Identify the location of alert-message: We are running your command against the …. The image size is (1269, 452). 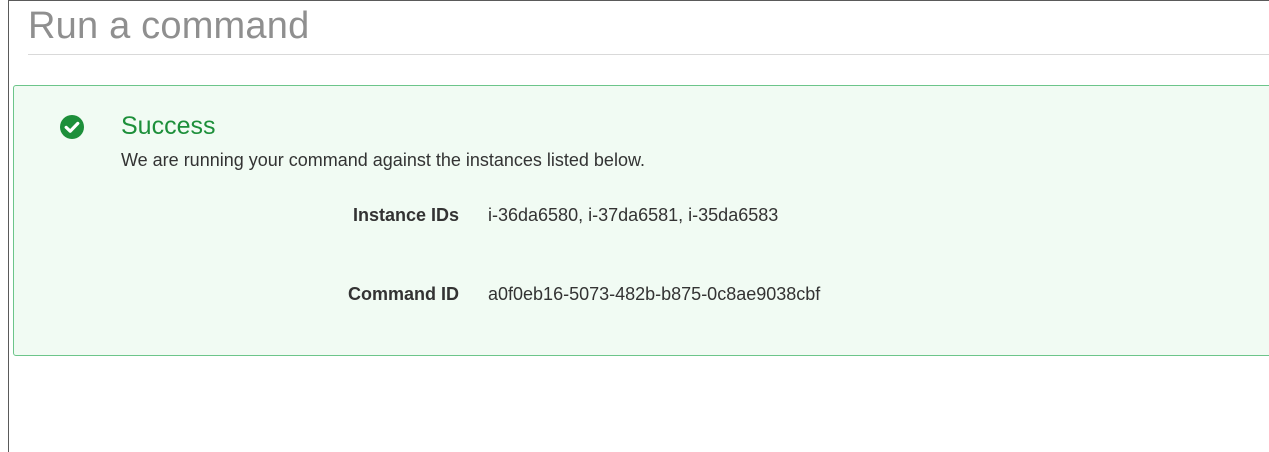
(383, 160).